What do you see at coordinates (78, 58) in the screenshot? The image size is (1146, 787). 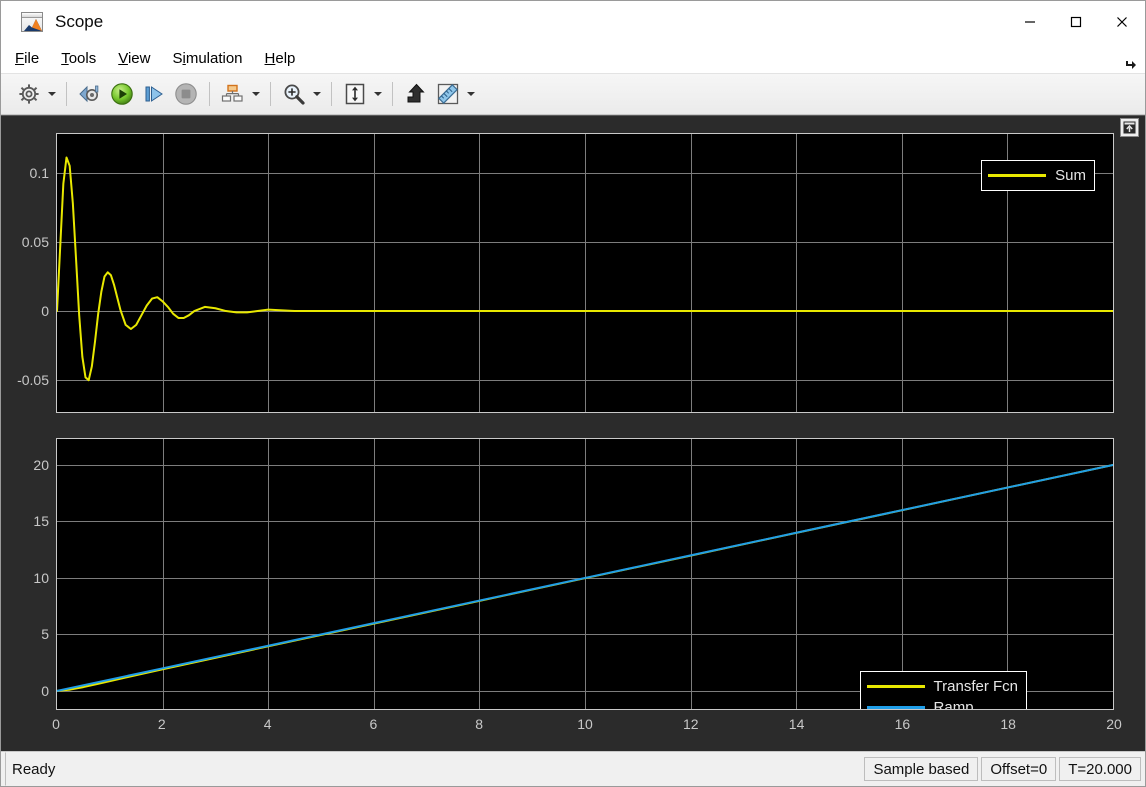 I see `menu-item-tools: Tools` at bounding box center [78, 58].